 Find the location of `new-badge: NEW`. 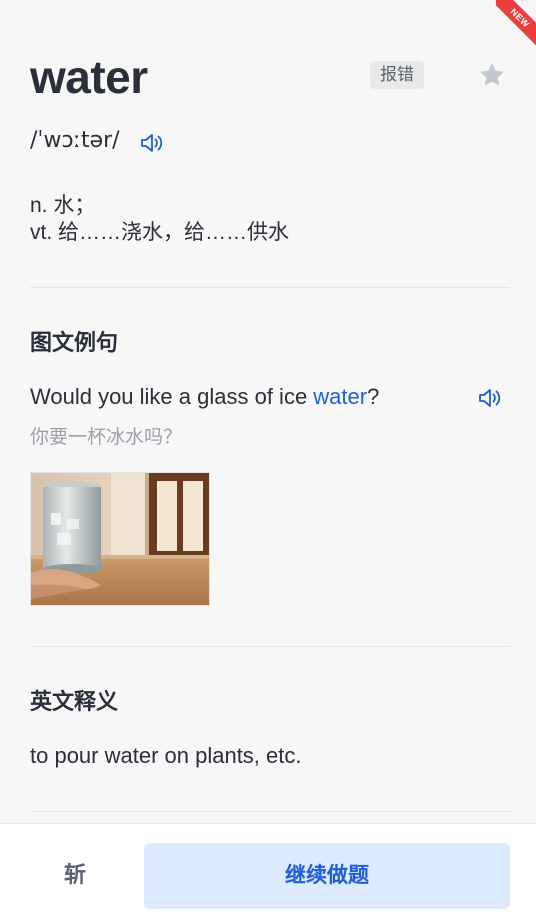

new-badge: NEW is located at coordinates (516, 23).